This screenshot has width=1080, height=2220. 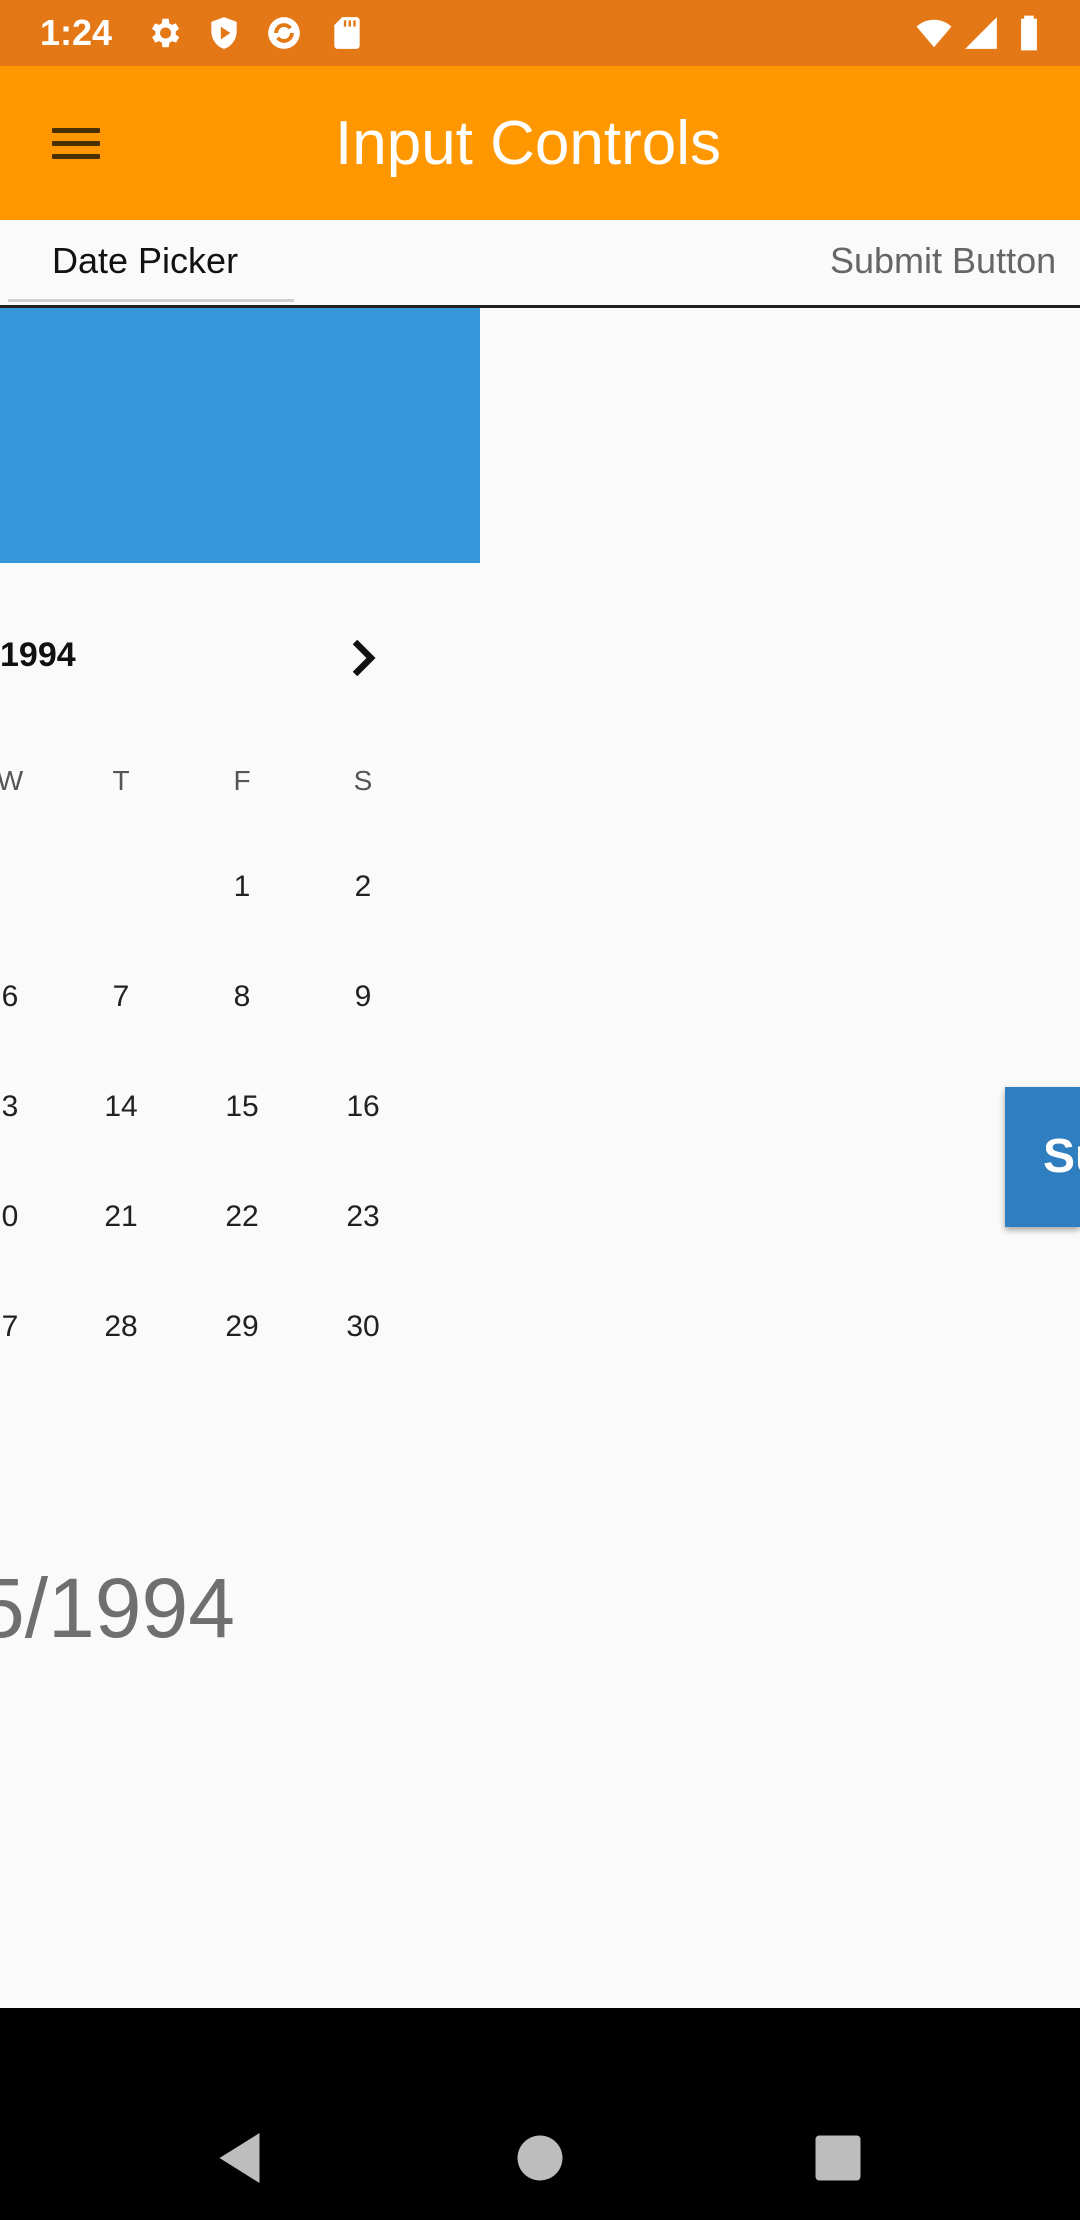 I want to click on calendar-day: 15, so click(x=242, y=1107).